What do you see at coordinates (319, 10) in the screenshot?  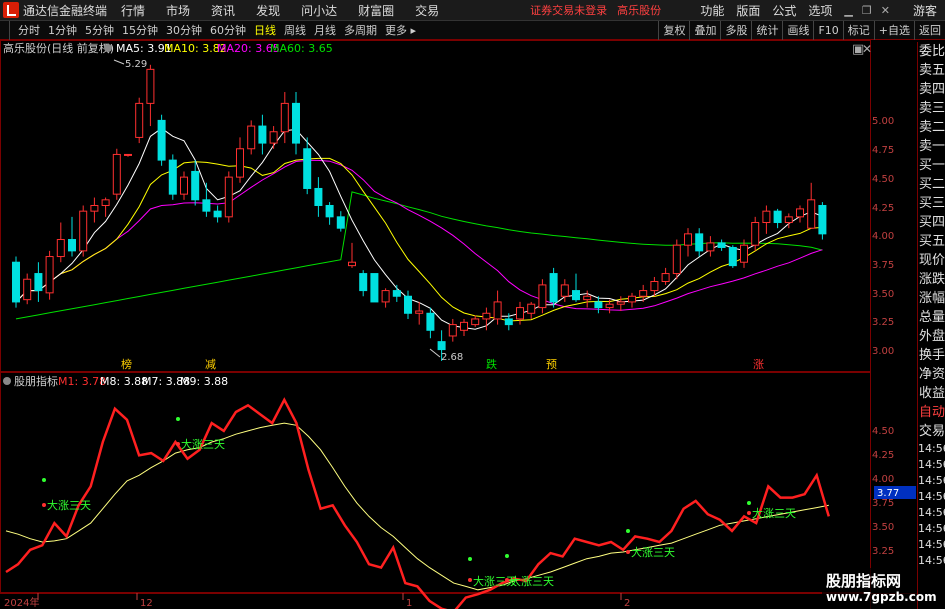 I see `menu-wenxiaoda: 问小达` at bounding box center [319, 10].